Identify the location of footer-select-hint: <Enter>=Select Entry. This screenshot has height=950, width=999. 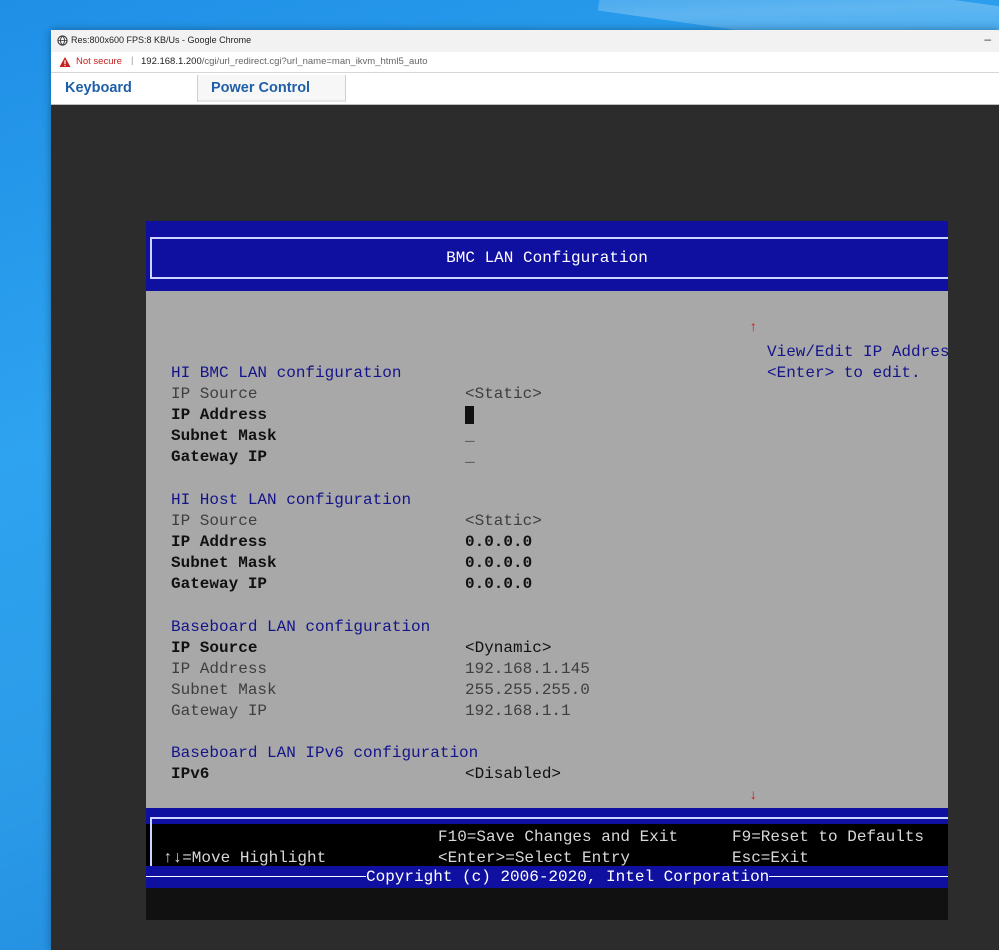
(534, 858).